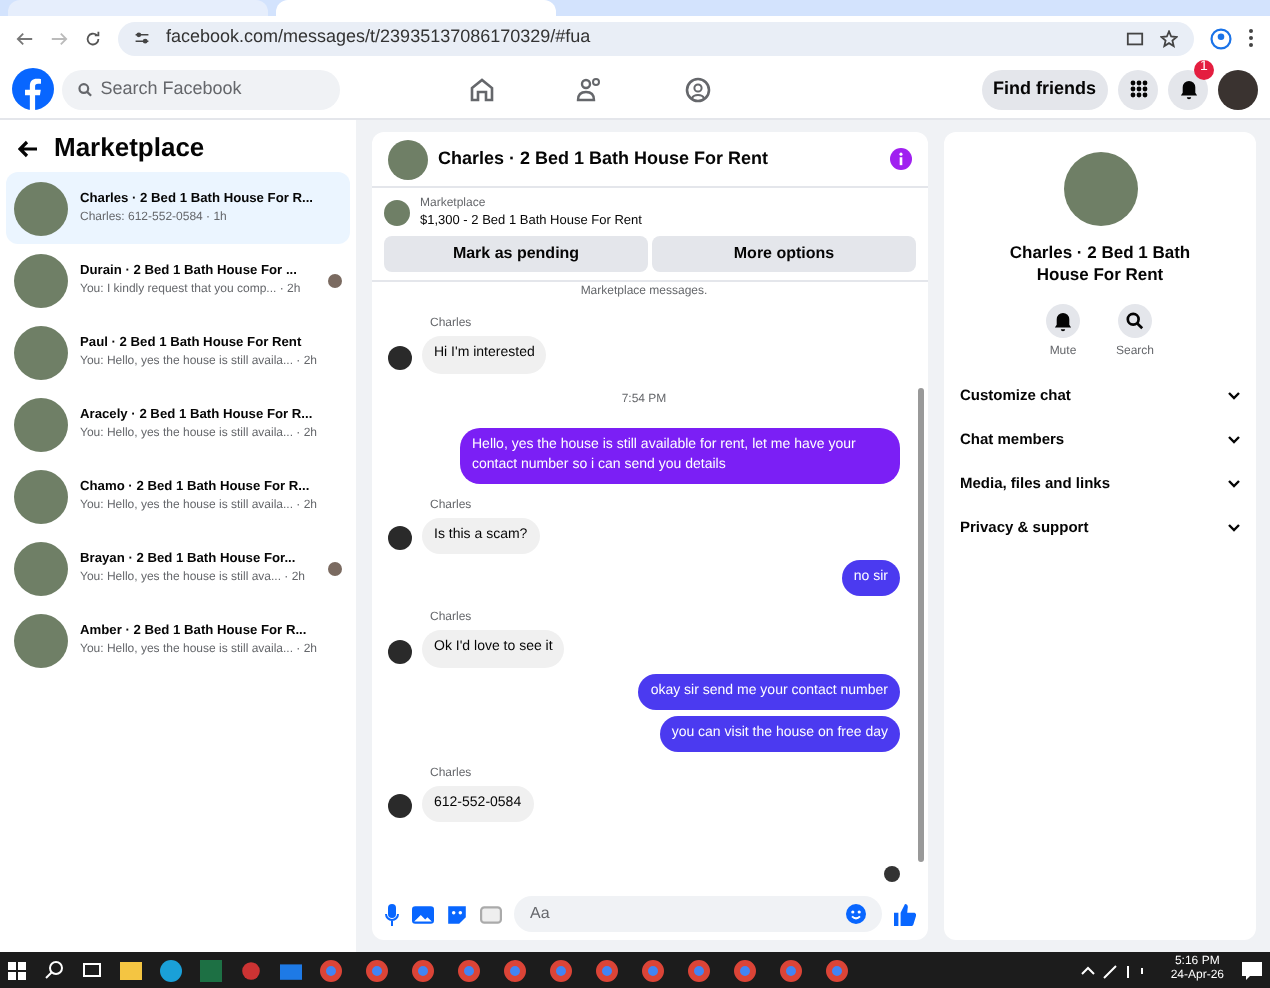  Describe the element at coordinates (1221, 38) in the screenshot. I see `profile-icon` at that location.